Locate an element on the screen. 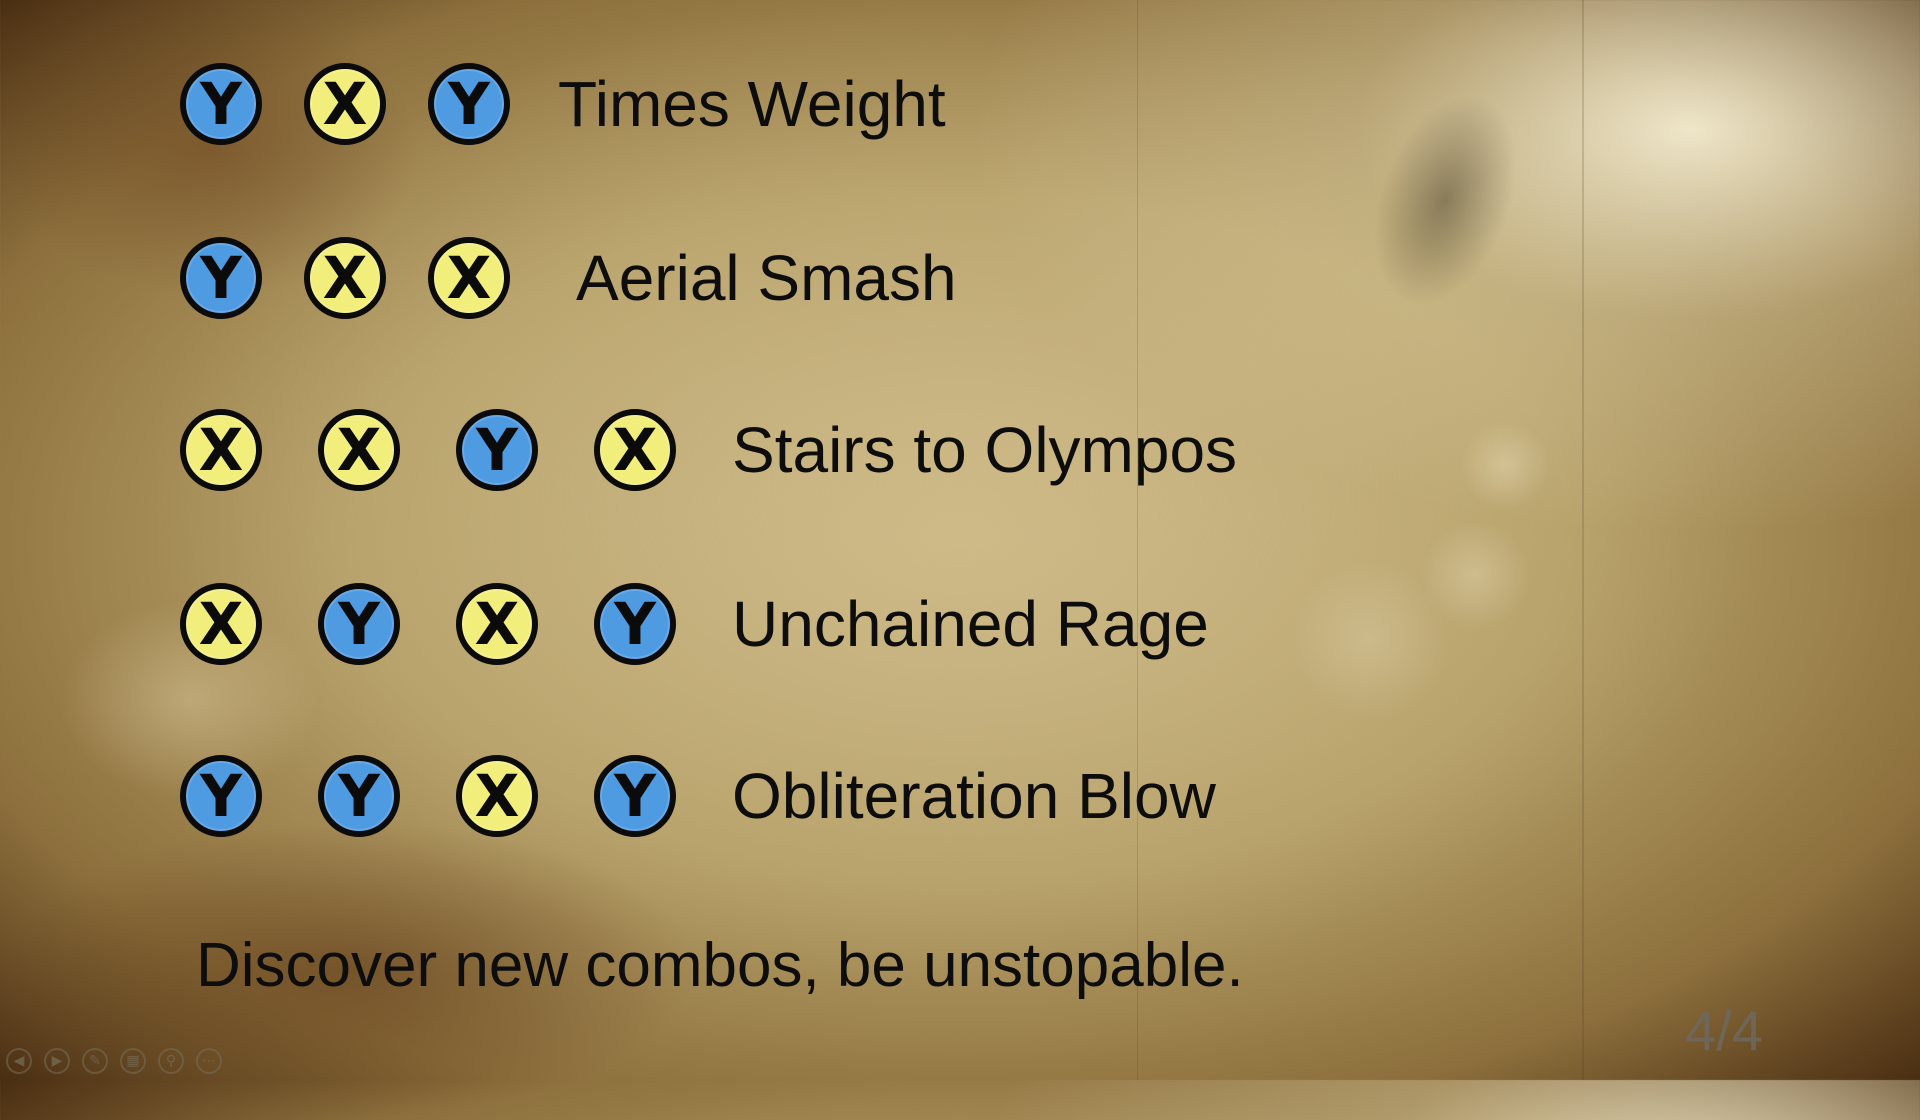 The height and width of the screenshot is (1120, 1920). combo-row: X X Y X Stairs to Olympos is located at coordinates (708, 450).